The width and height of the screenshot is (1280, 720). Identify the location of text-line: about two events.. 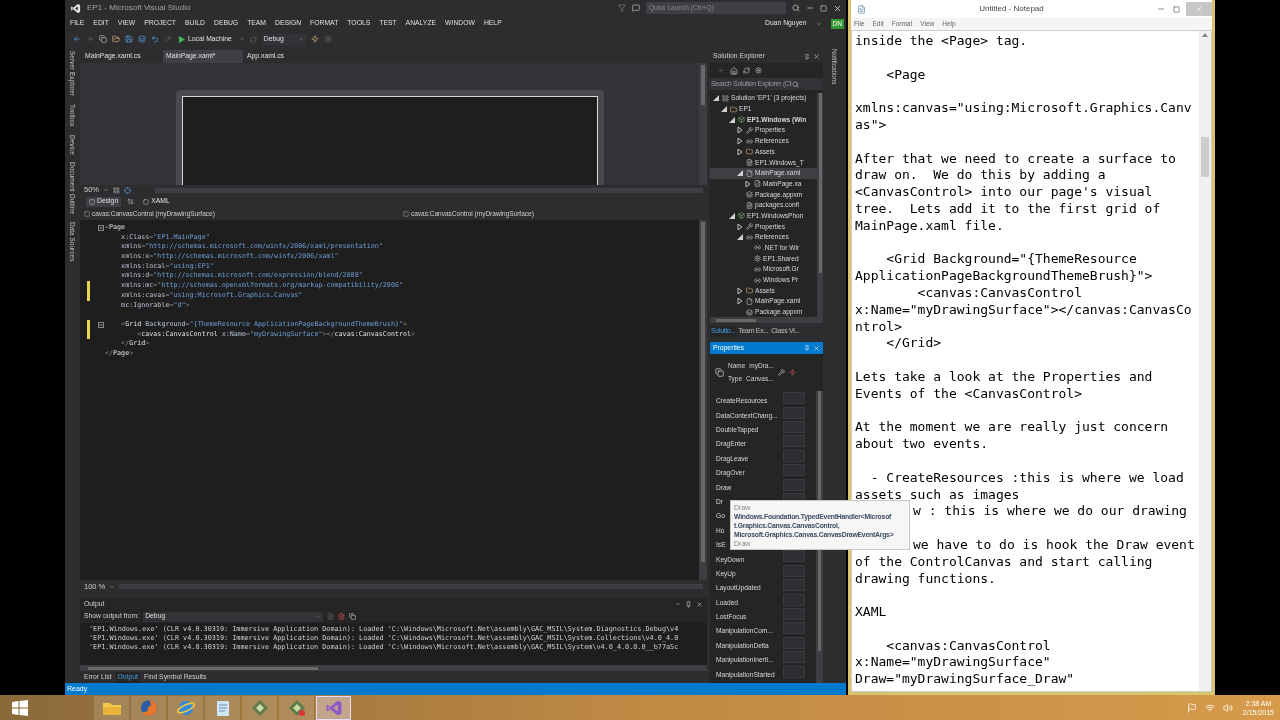
(922, 444).